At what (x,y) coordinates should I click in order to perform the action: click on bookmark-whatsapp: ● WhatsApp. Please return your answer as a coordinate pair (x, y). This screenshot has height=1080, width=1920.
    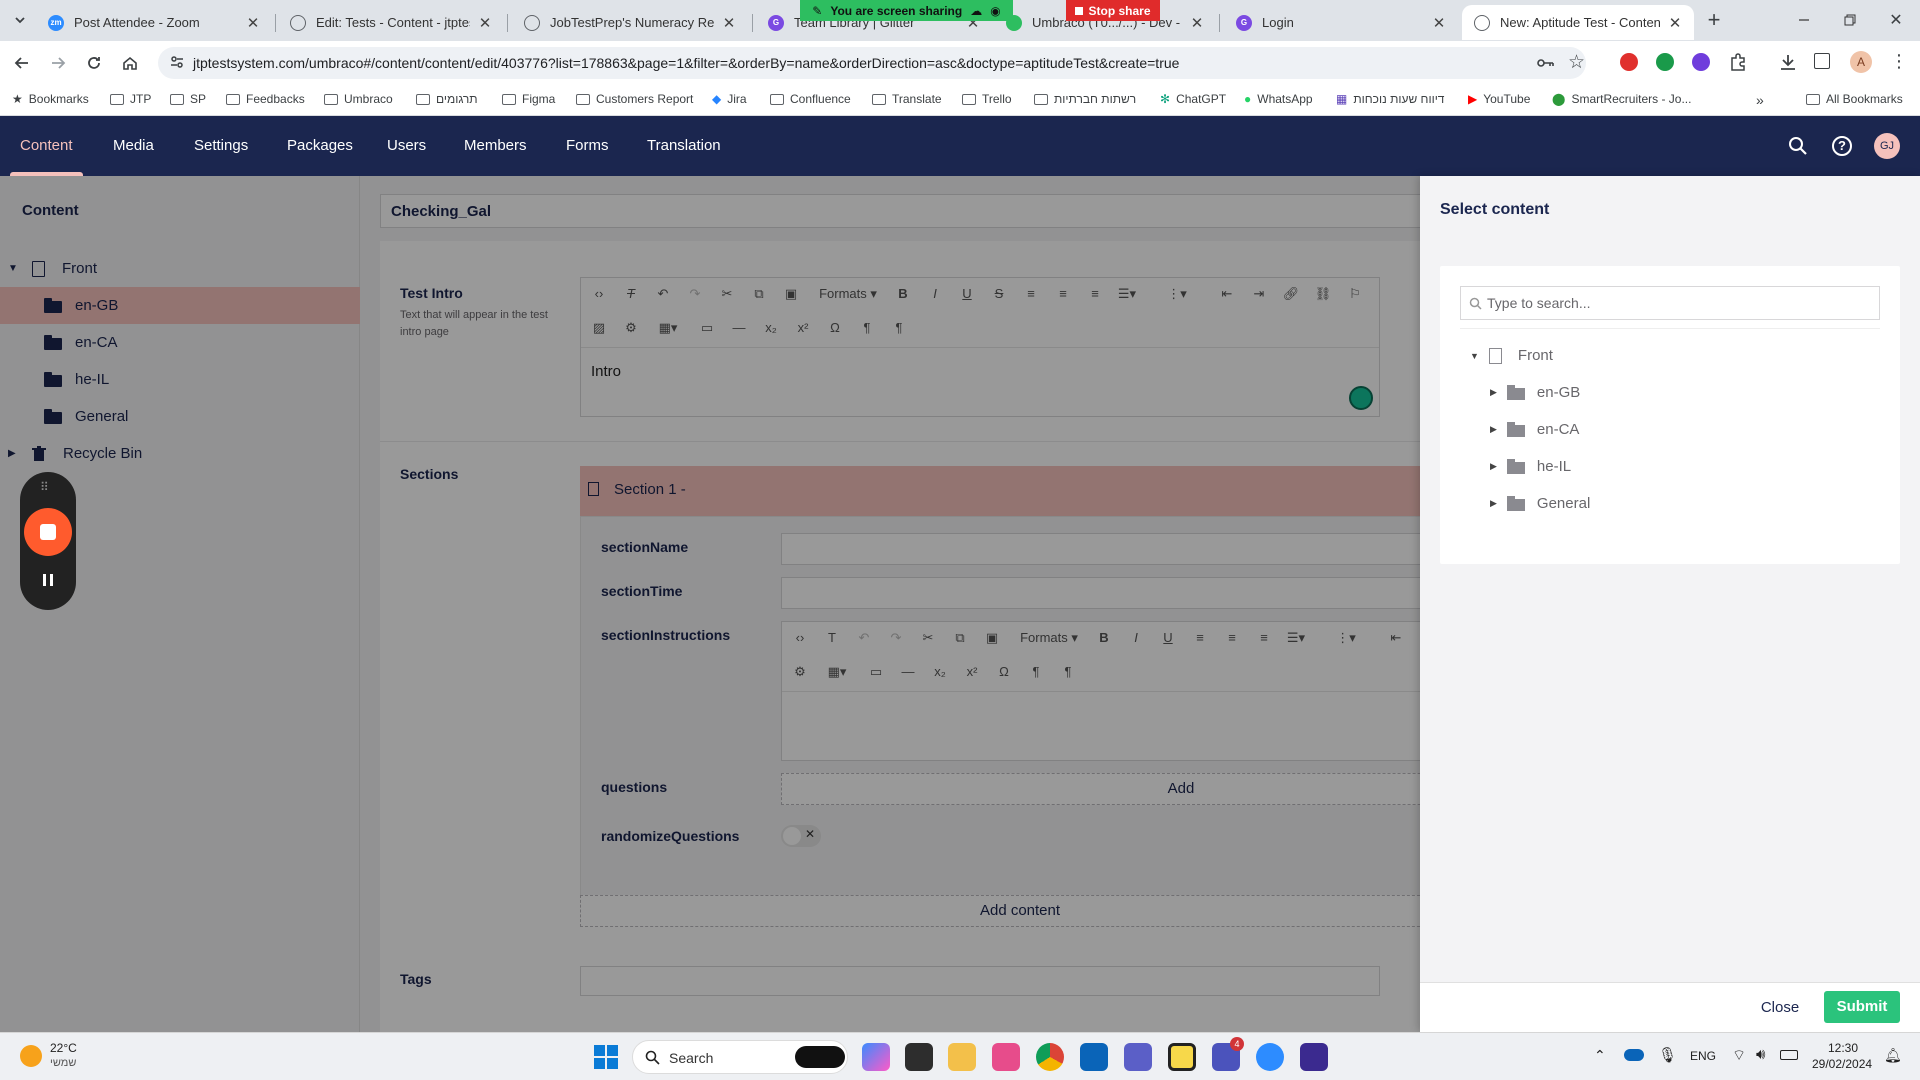
    Looking at the image, I should click on (1278, 99).